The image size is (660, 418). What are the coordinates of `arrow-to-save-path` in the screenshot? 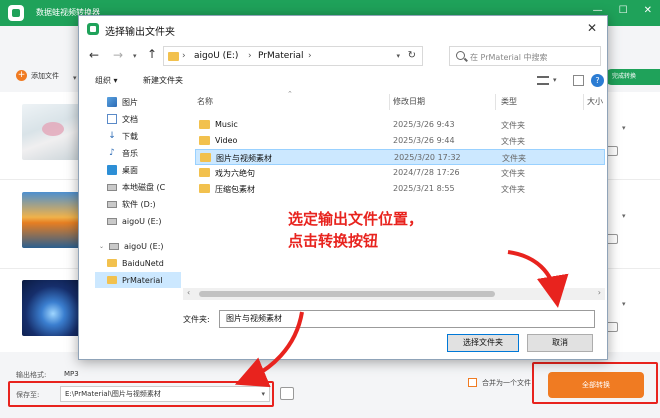 It's located at (269, 349).